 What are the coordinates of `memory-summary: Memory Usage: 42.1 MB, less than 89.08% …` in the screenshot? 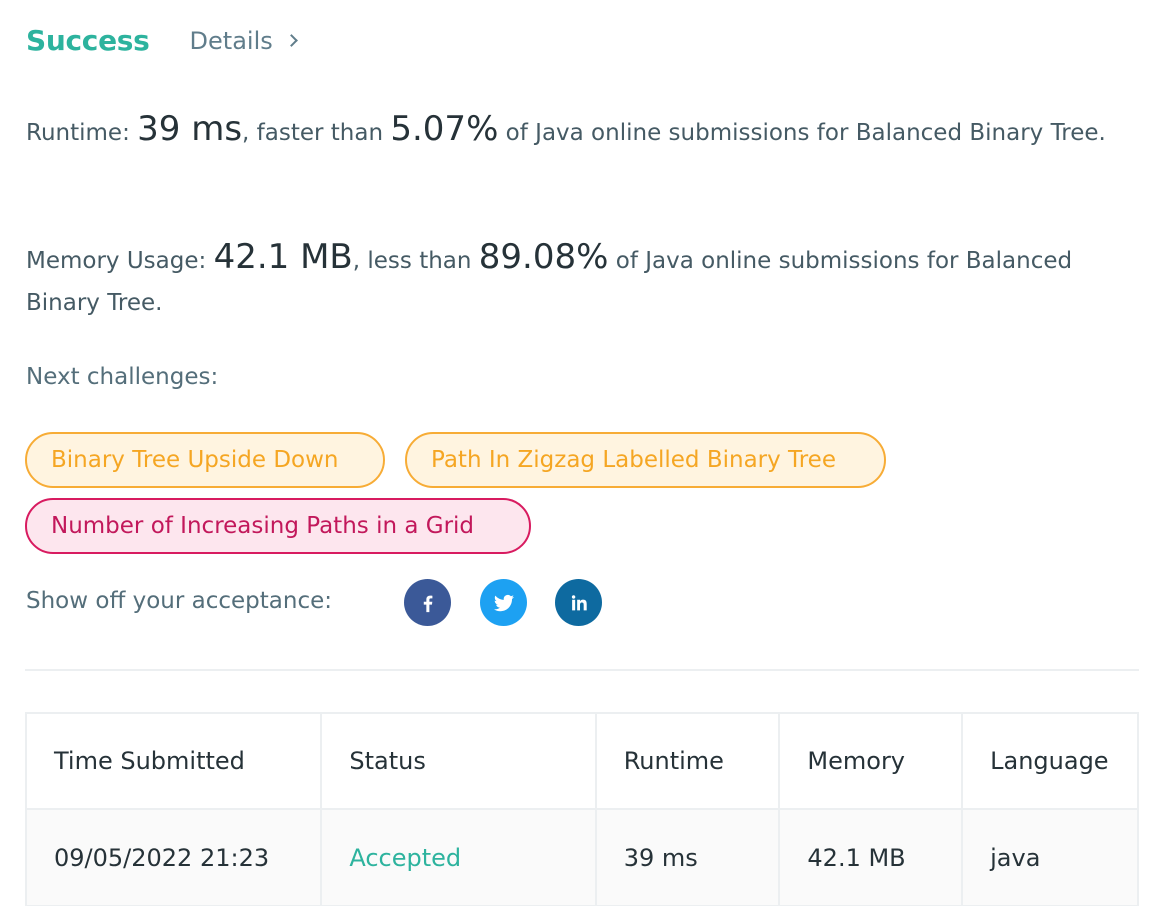 It's located at (586, 280).